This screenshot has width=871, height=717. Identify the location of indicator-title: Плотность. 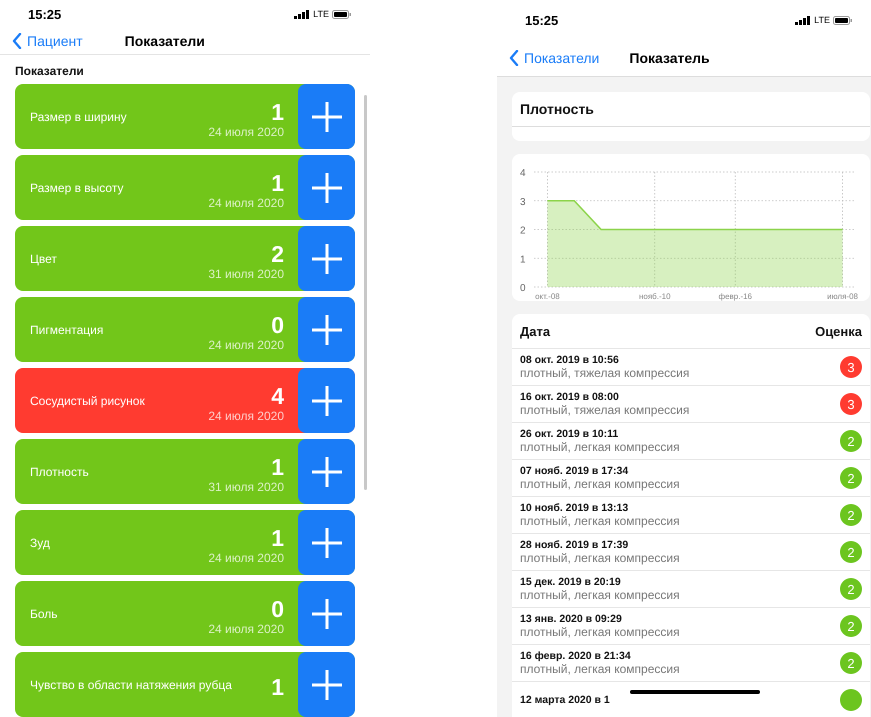
(557, 109).